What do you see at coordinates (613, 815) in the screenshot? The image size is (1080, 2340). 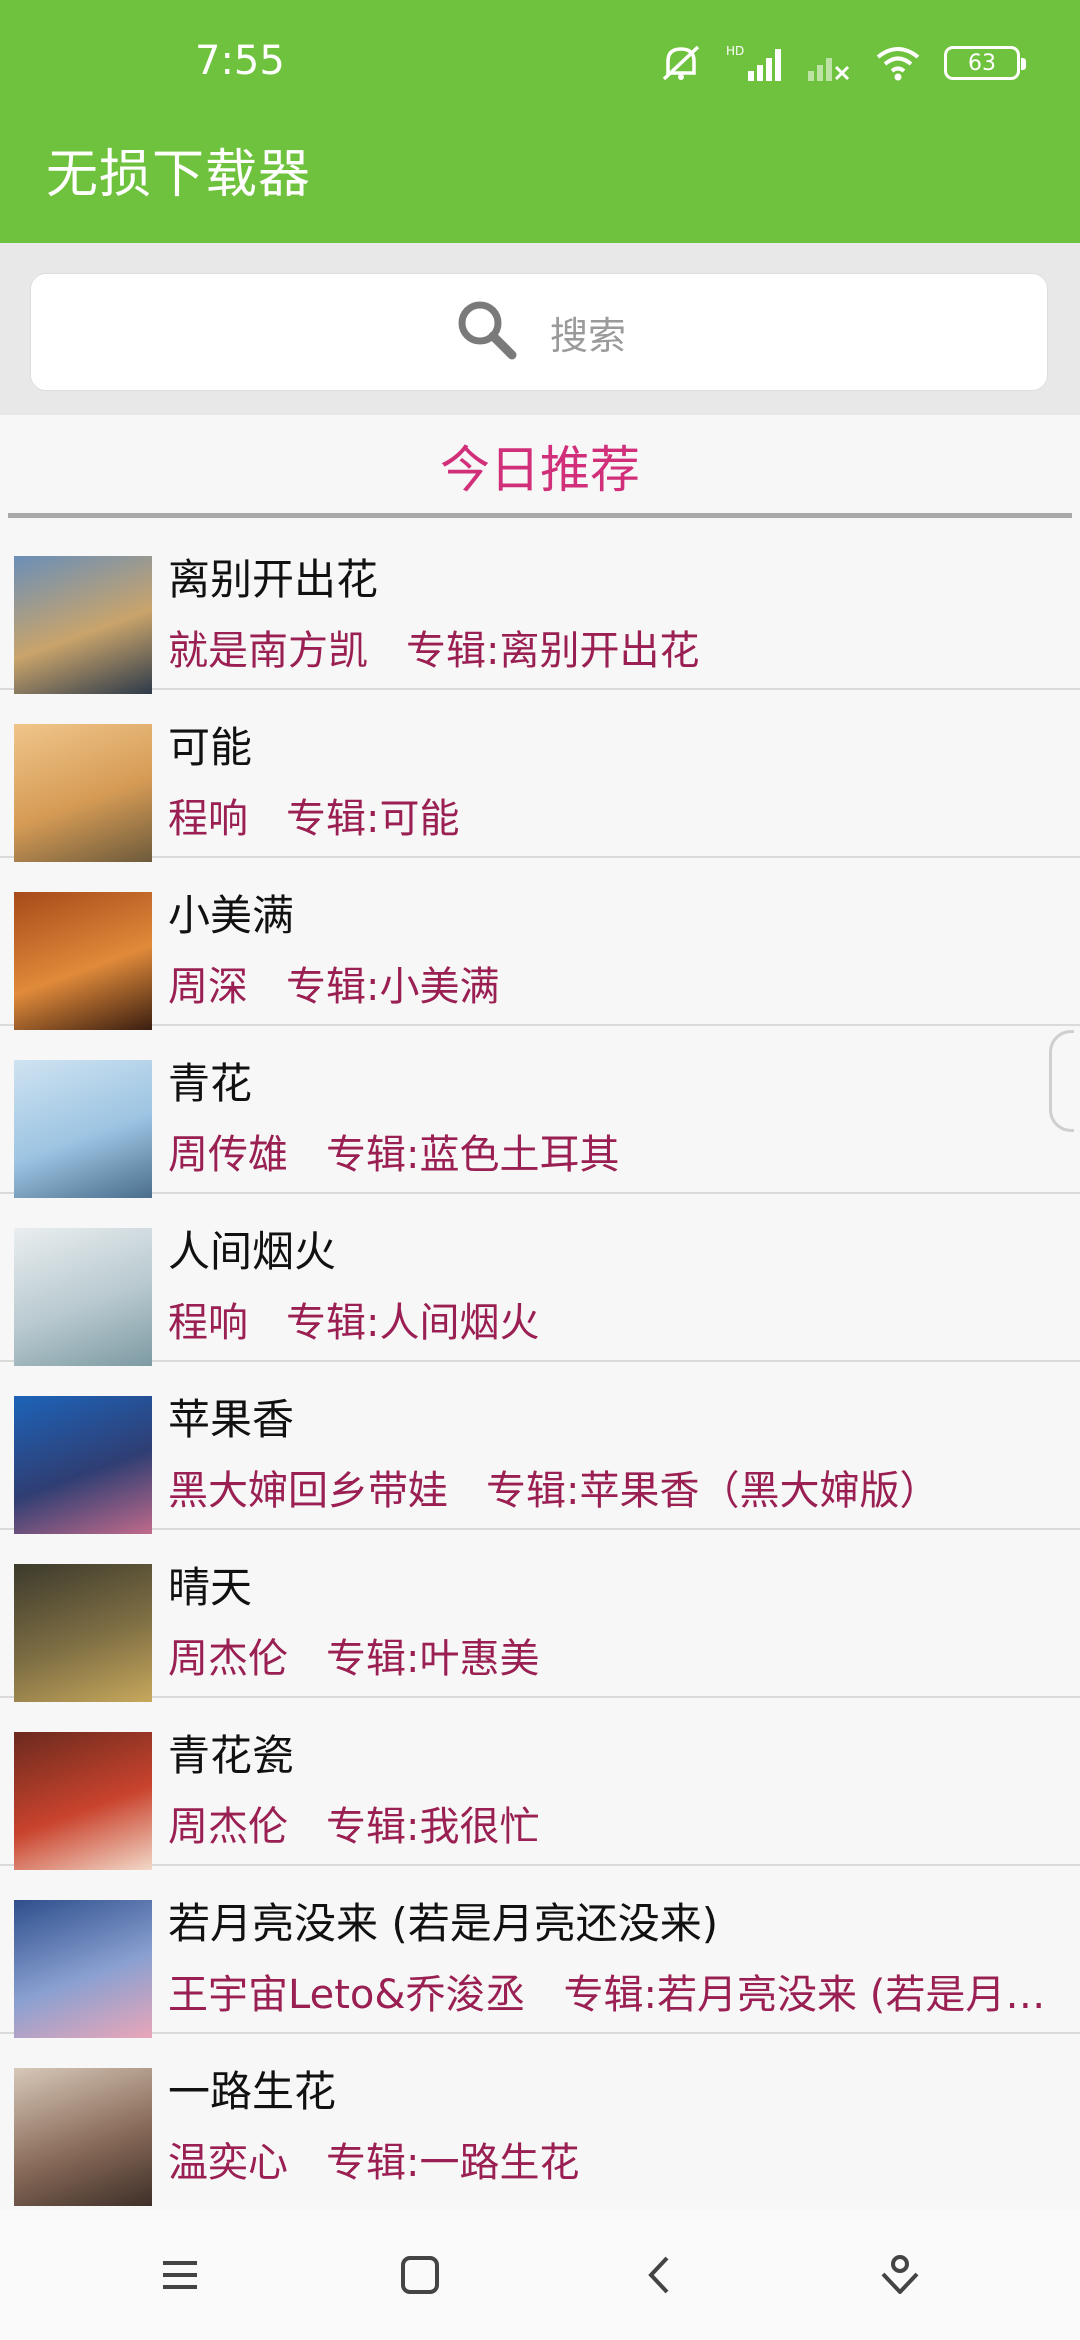 I see `song-meta: 程响 专辑:可能` at bounding box center [613, 815].